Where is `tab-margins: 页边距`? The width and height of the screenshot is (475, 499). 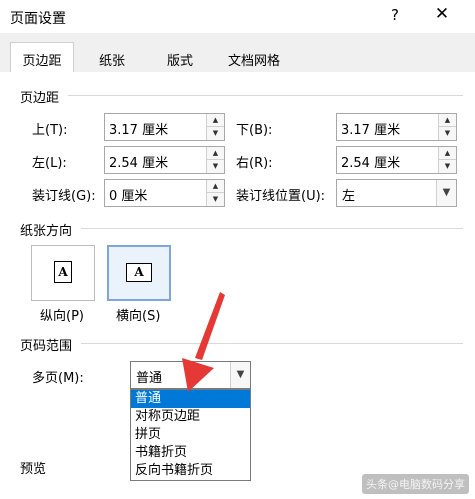
tab-margins: 页边距 is located at coordinates (42, 57).